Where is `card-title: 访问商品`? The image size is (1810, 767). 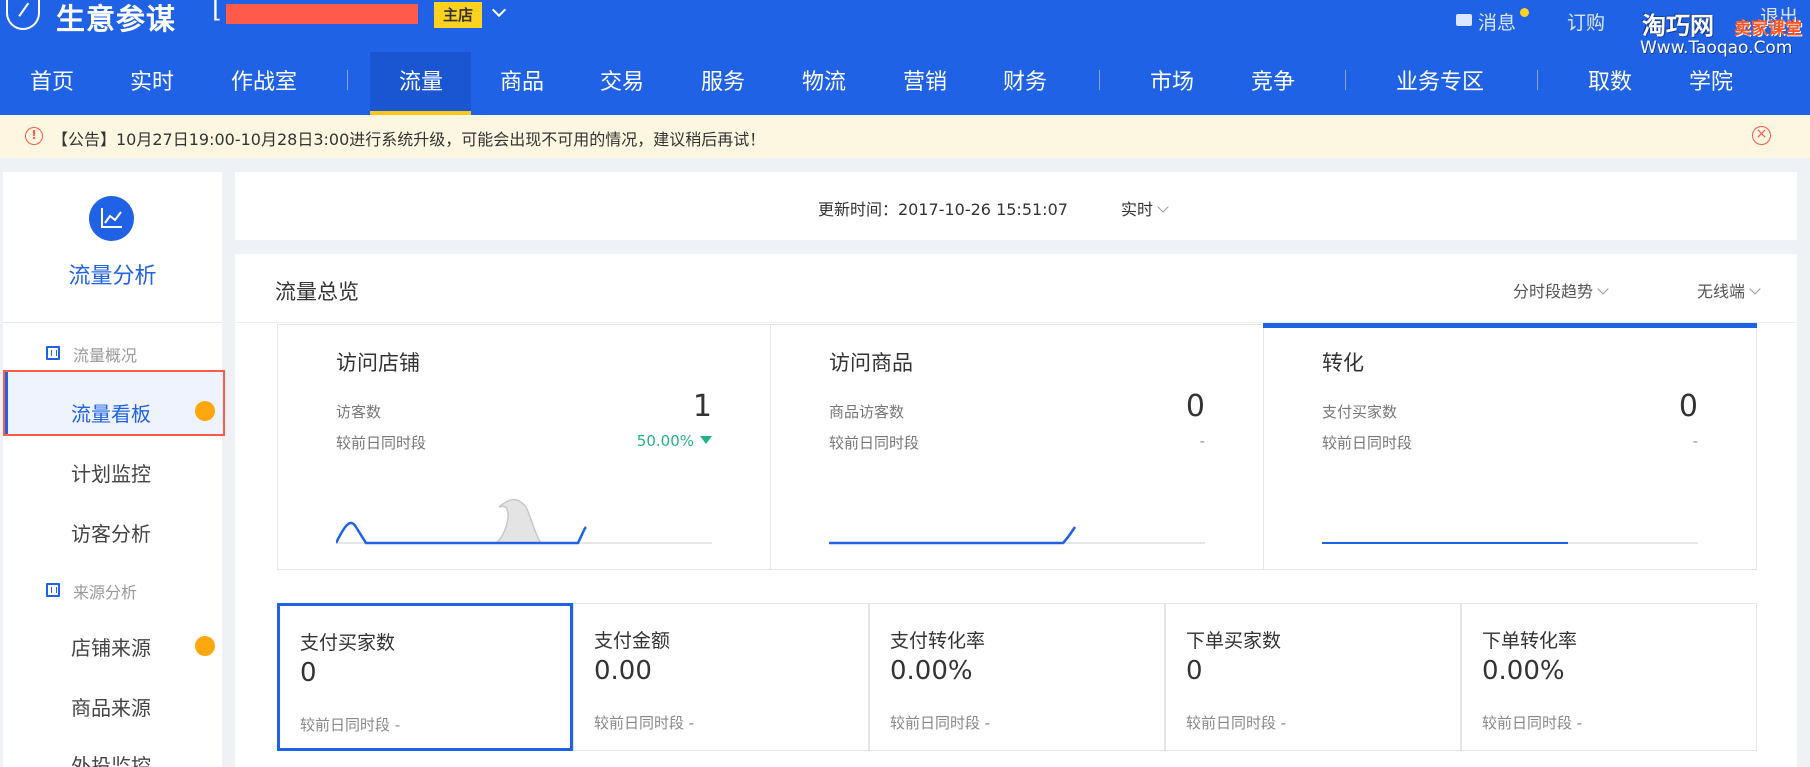
card-title: 访问商品 is located at coordinates (871, 363).